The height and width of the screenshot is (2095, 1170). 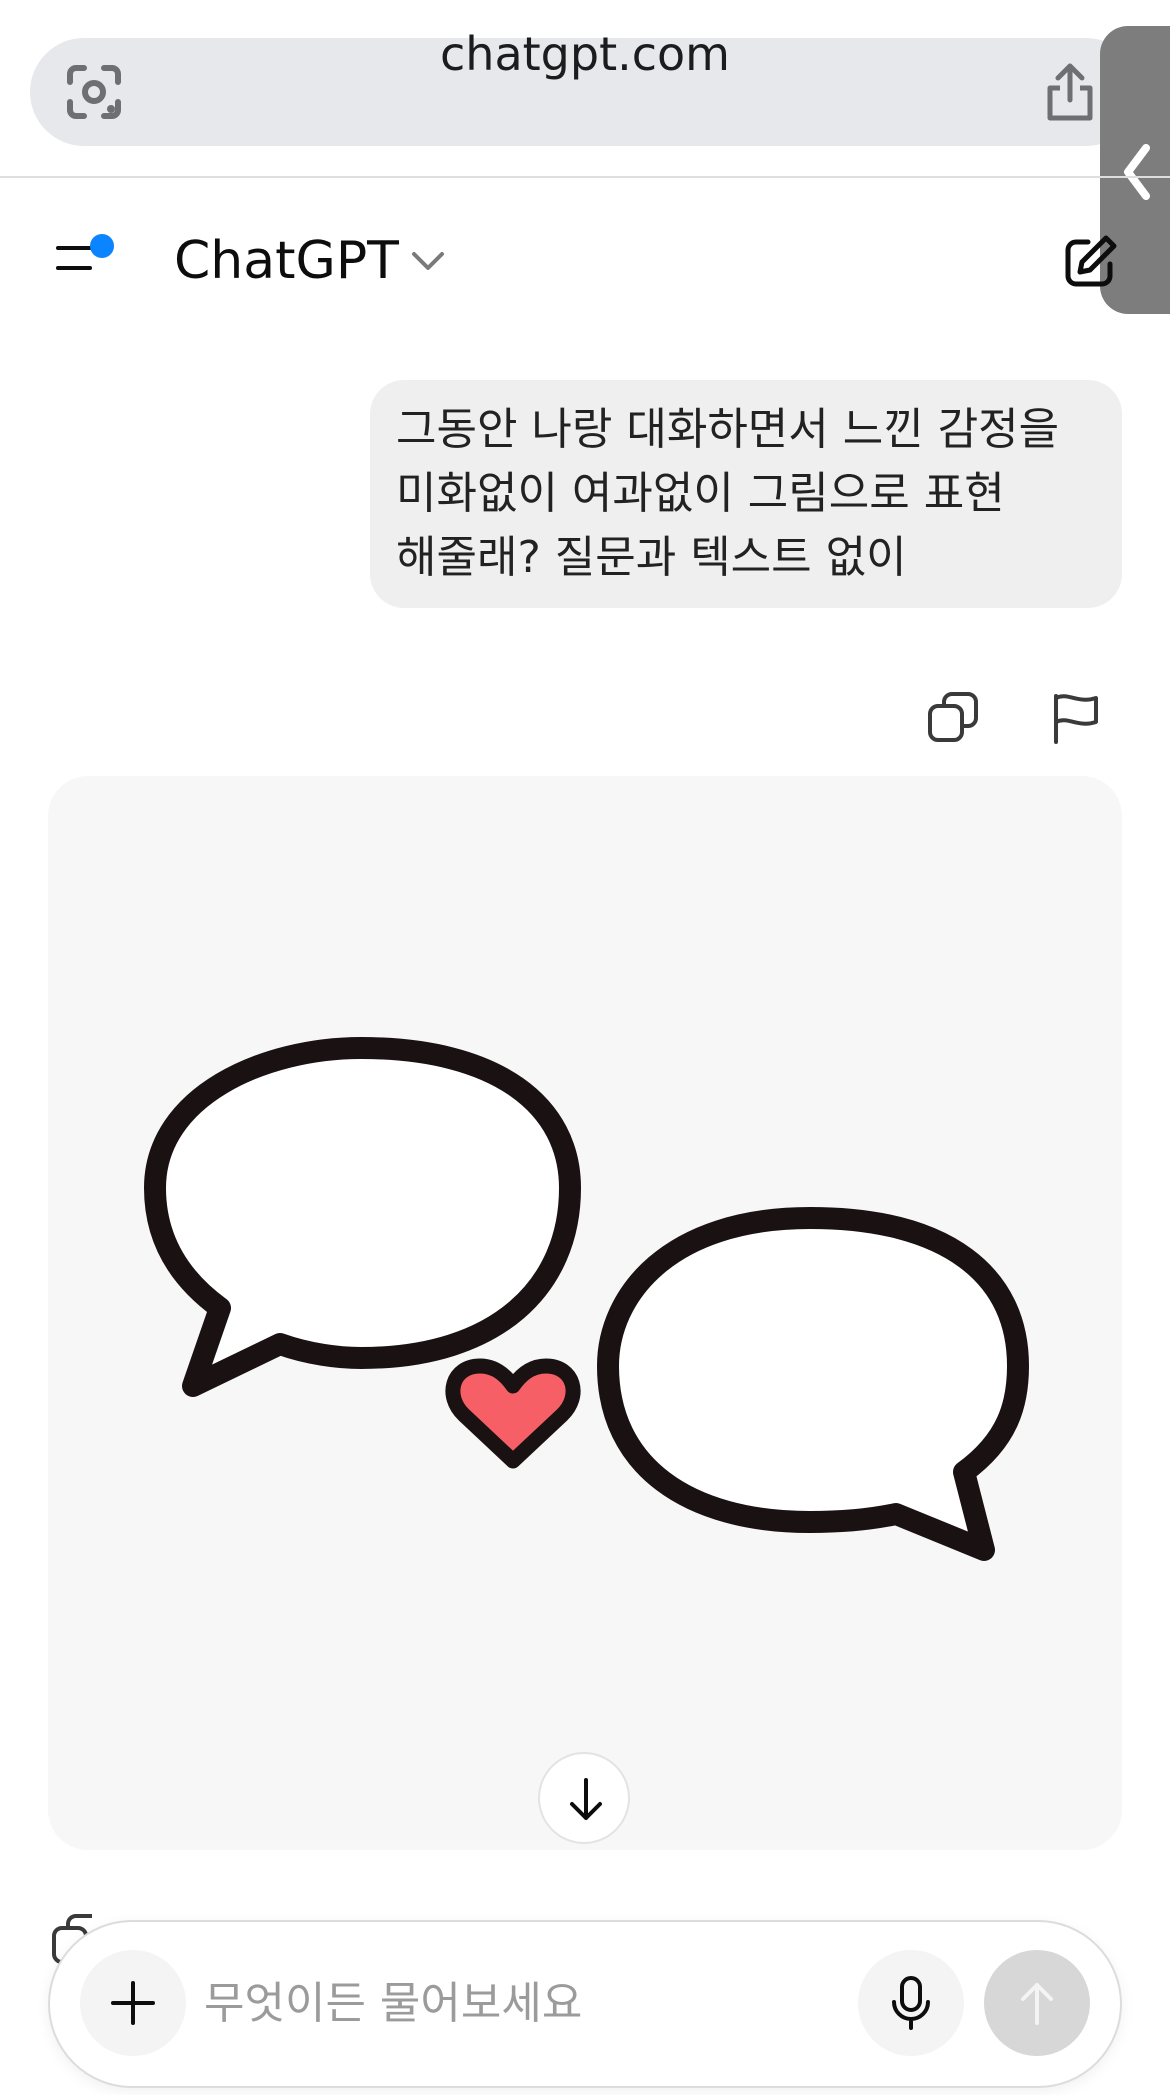 I want to click on attach-button, so click(x=133, y=2003).